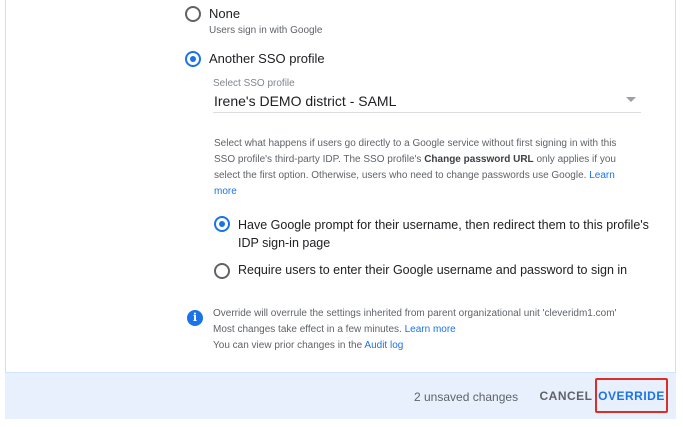  What do you see at coordinates (267, 58) in the screenshot?
I see `radio-another-sso-label: Another SSO profile` at bounding box center [267, 58].